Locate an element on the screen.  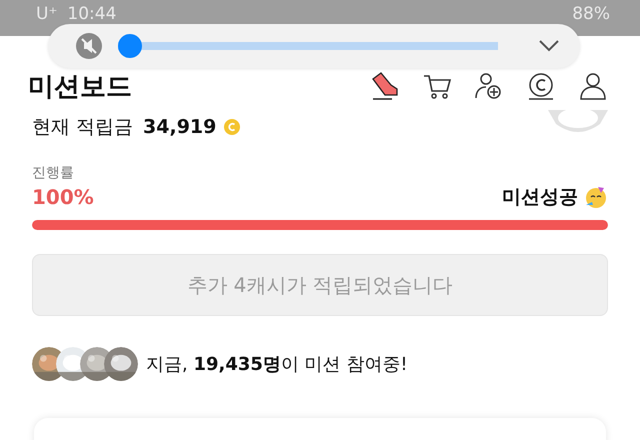
slider-thumb is located at coordinates (130, 46).